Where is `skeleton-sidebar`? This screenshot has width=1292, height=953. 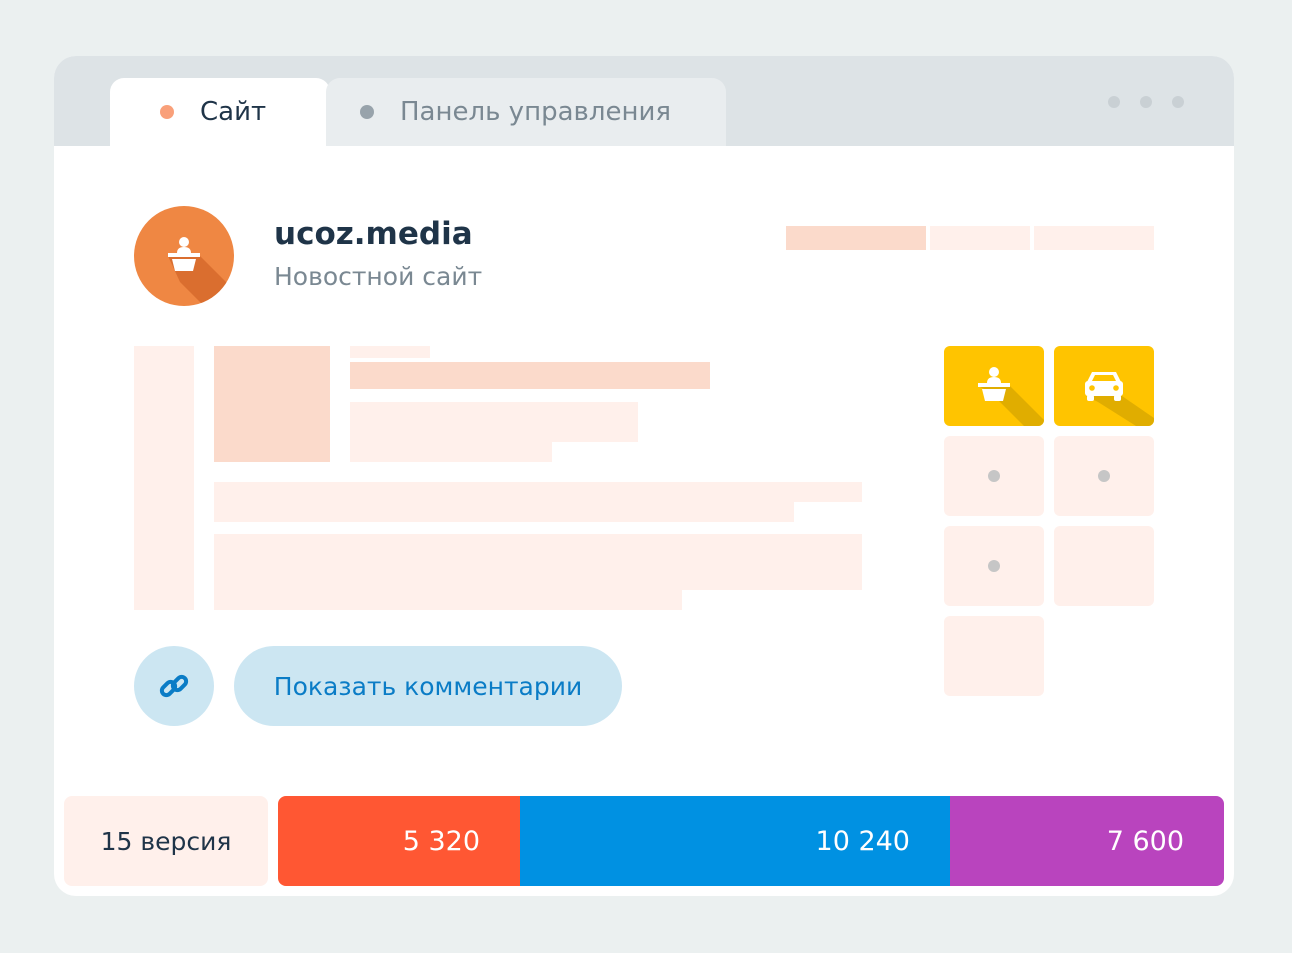 skeleton-sidebar is located at coordinates (164, 478).